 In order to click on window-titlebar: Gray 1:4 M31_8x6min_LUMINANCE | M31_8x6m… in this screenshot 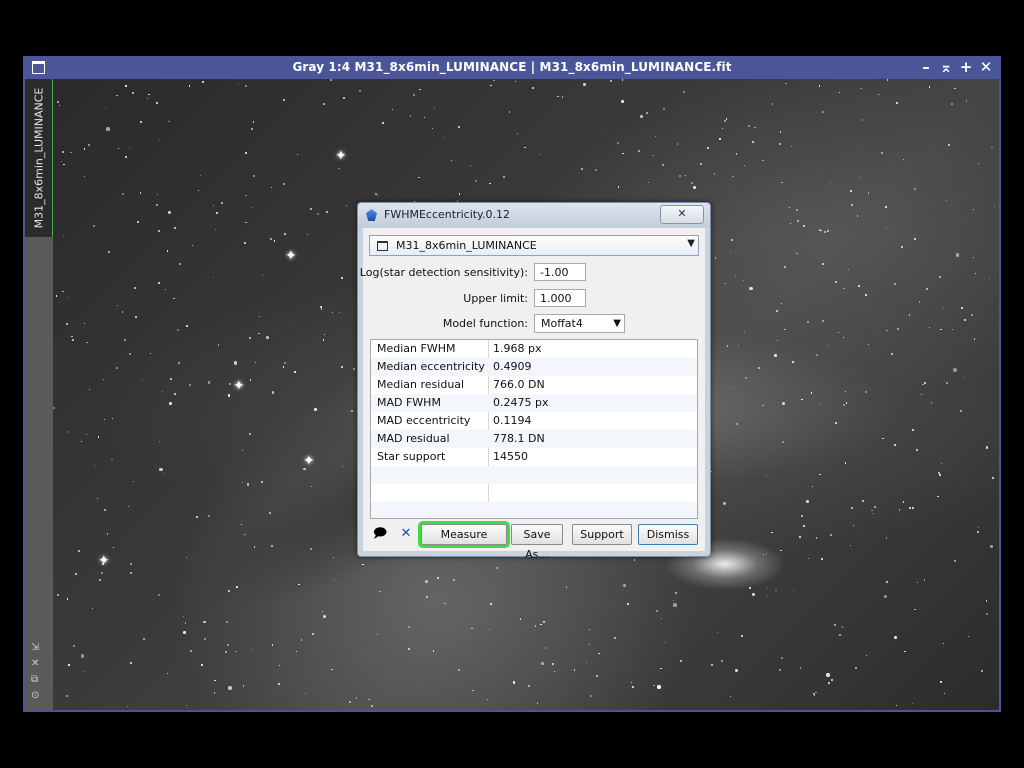, I will do `click(512, 67)`.